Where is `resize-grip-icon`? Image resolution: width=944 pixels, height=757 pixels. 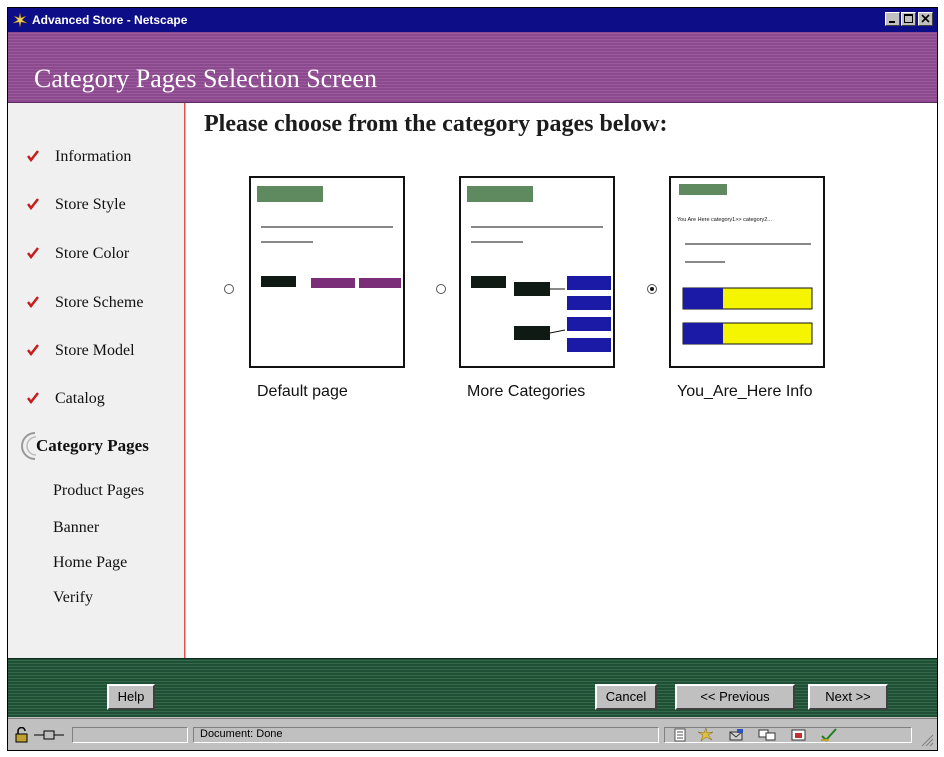 resize-grip-icon is located at coordinates (927, 740).